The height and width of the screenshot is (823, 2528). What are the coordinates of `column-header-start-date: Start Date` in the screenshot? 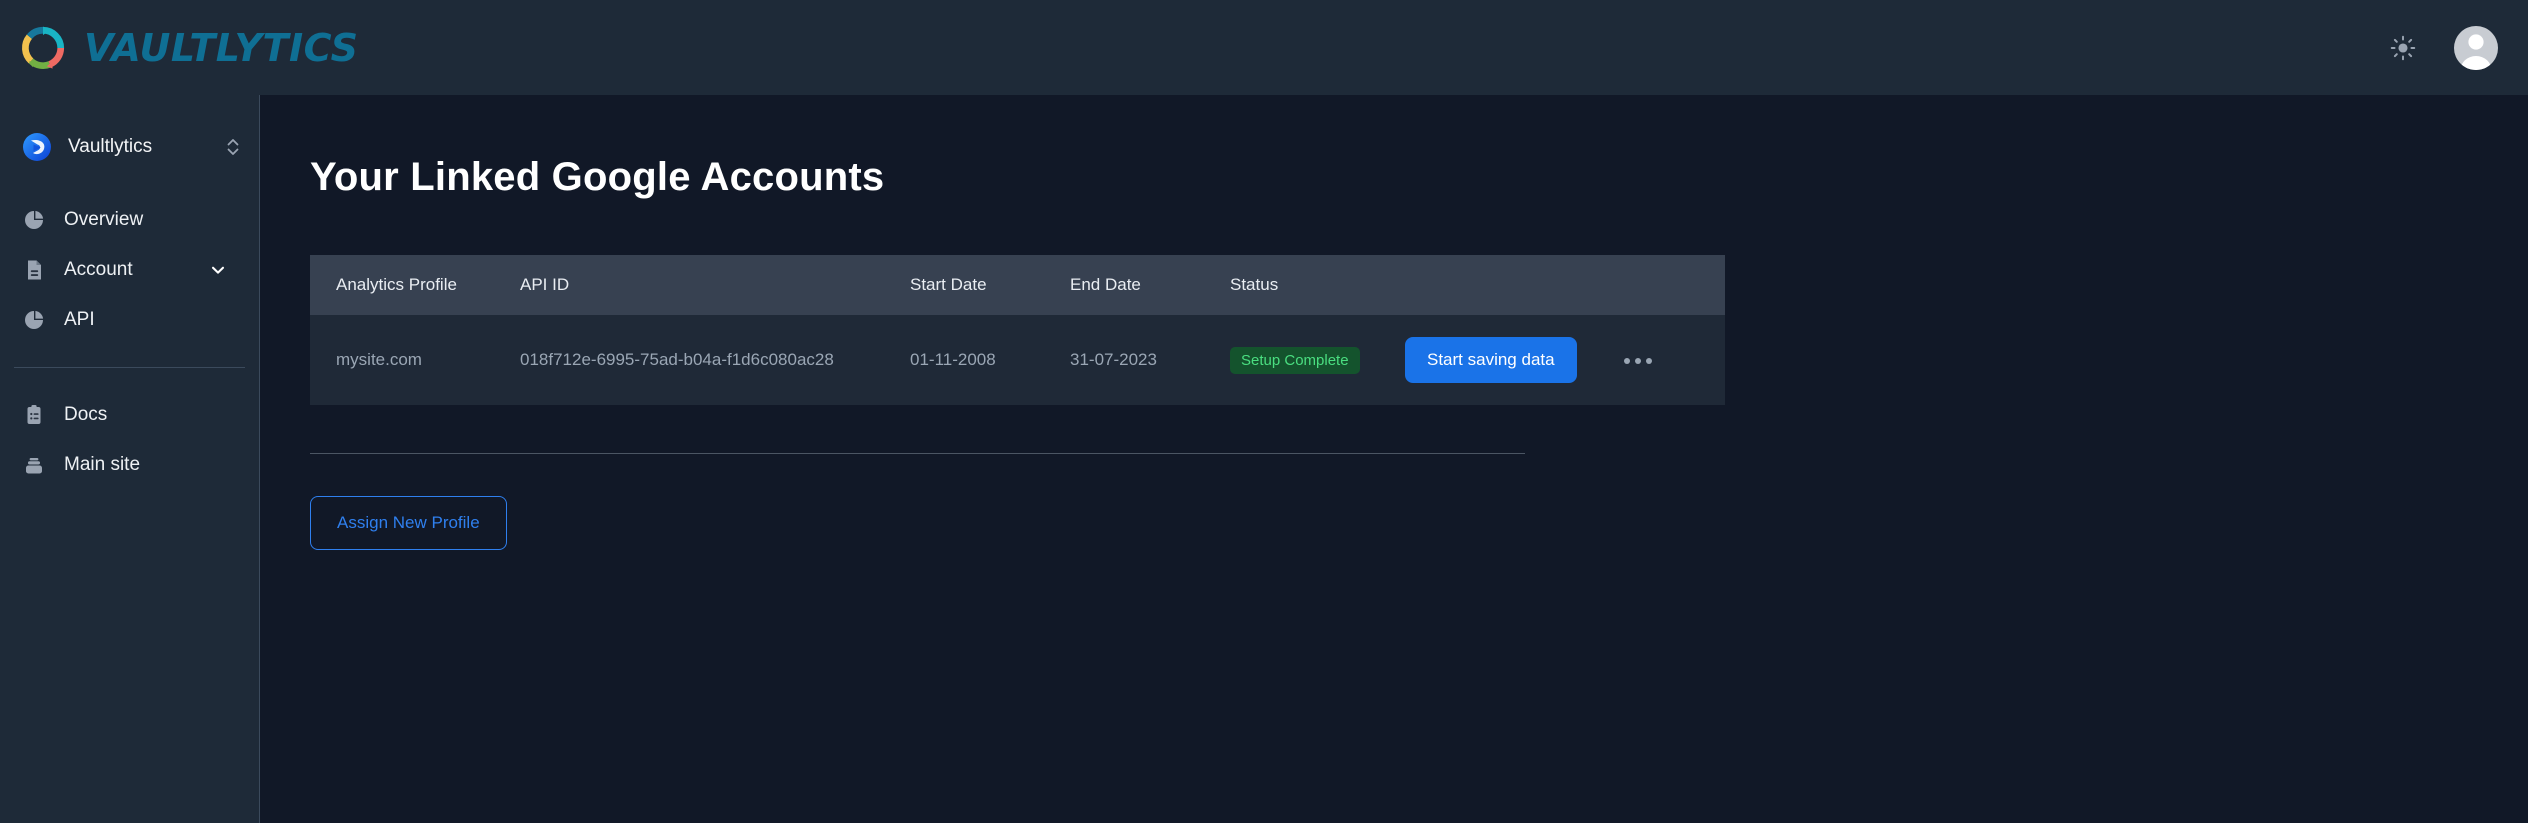 It's located at (948, 284).